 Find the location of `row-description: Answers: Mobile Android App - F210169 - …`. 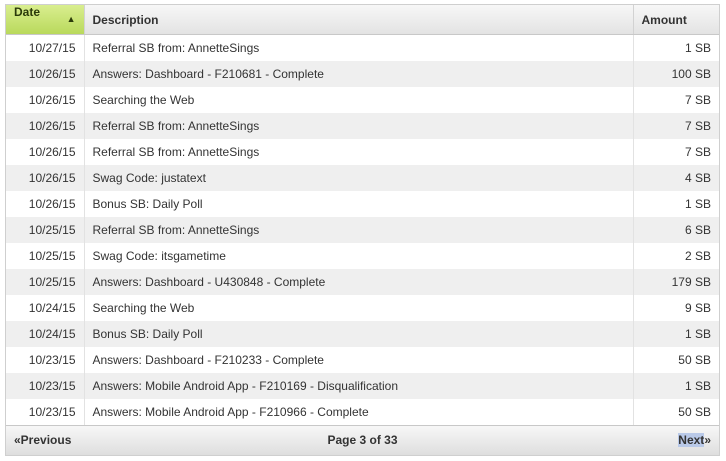

row-description: Answers: Mobile Android App - F210169 - … is located at coordinates (359, 385).